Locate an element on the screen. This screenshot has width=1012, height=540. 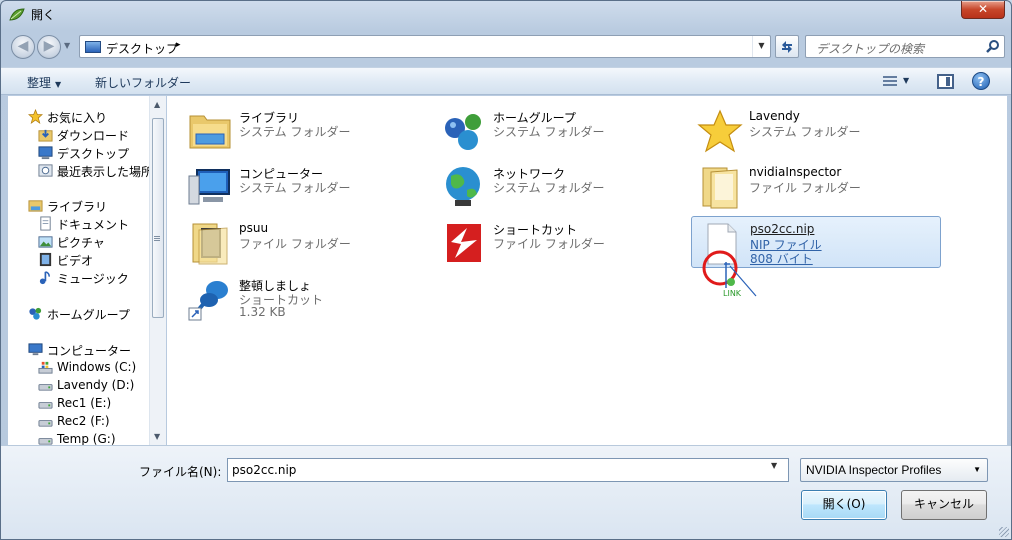
file-name: Lavendy is located at coordinates (774, 116).